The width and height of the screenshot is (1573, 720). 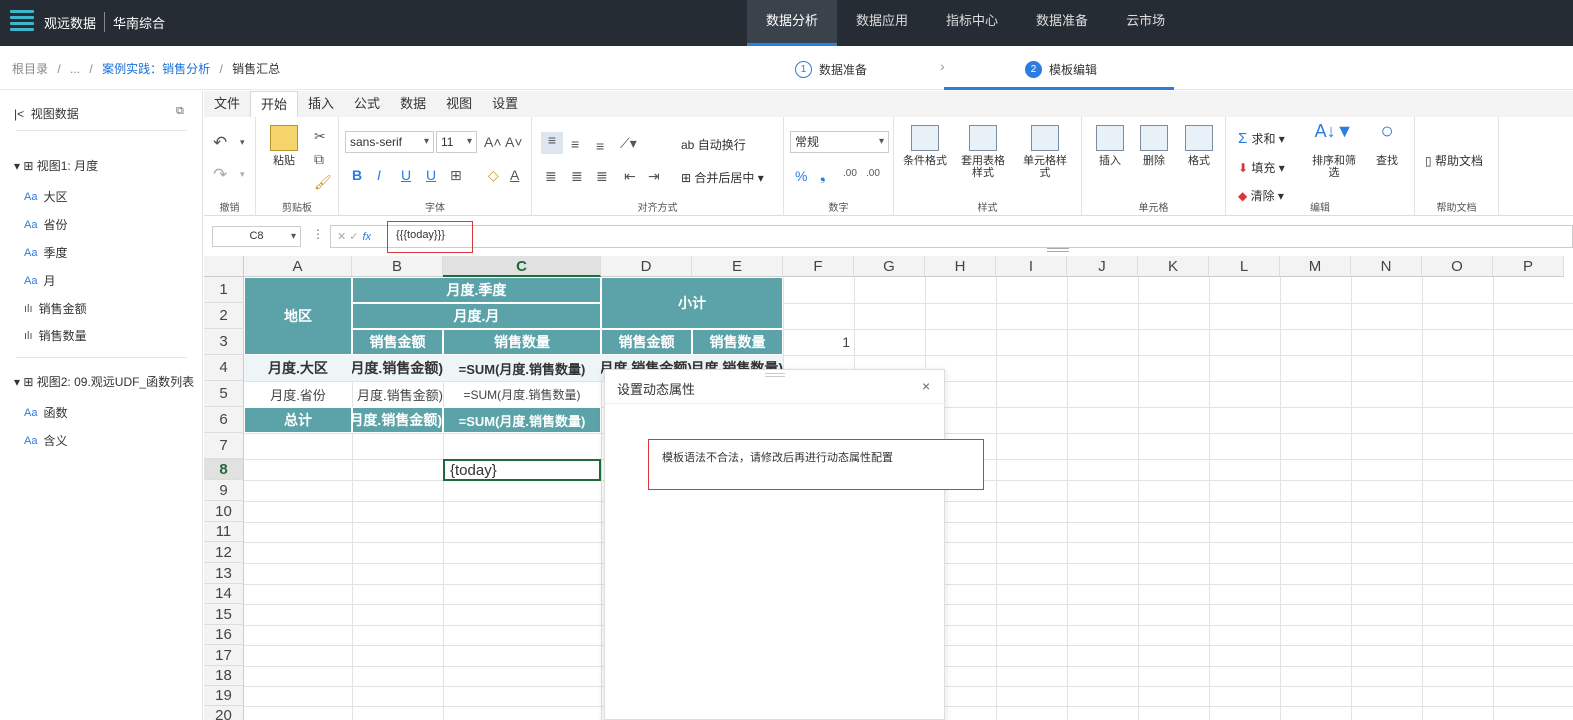 What do you see at coordinates (823, 175) in the screenshot?
I see `comma-icon: ❟` at bounding box center [823, 175].